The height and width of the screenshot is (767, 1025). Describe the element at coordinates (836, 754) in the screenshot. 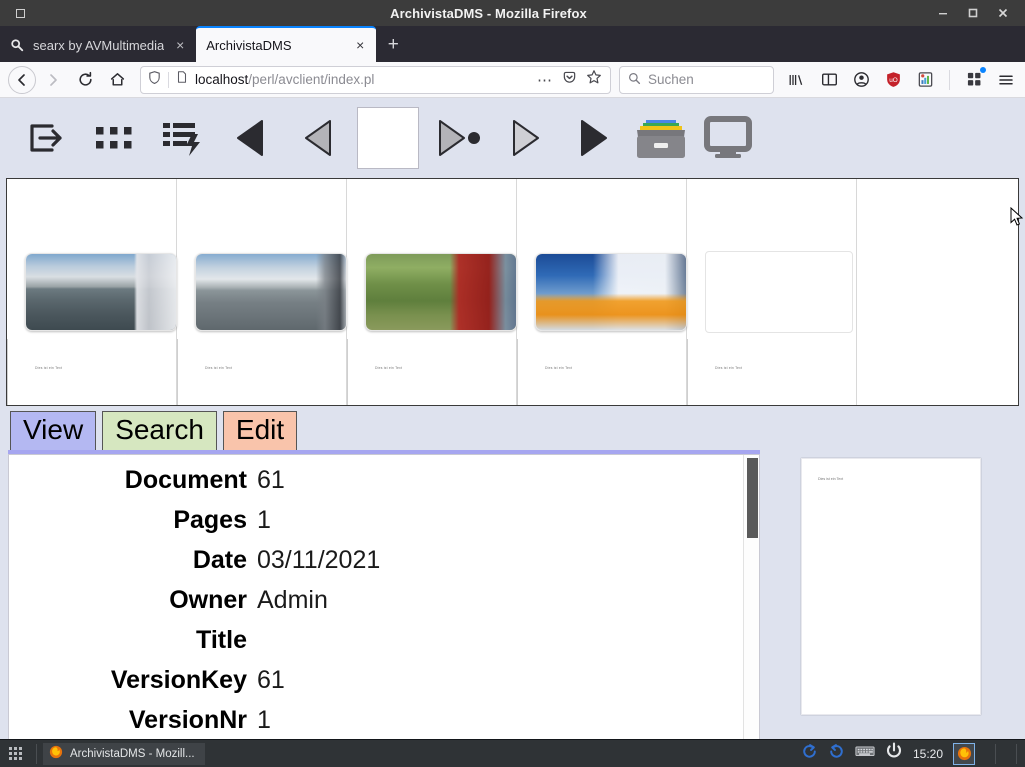

I see `refresh-back-icon` at that location.